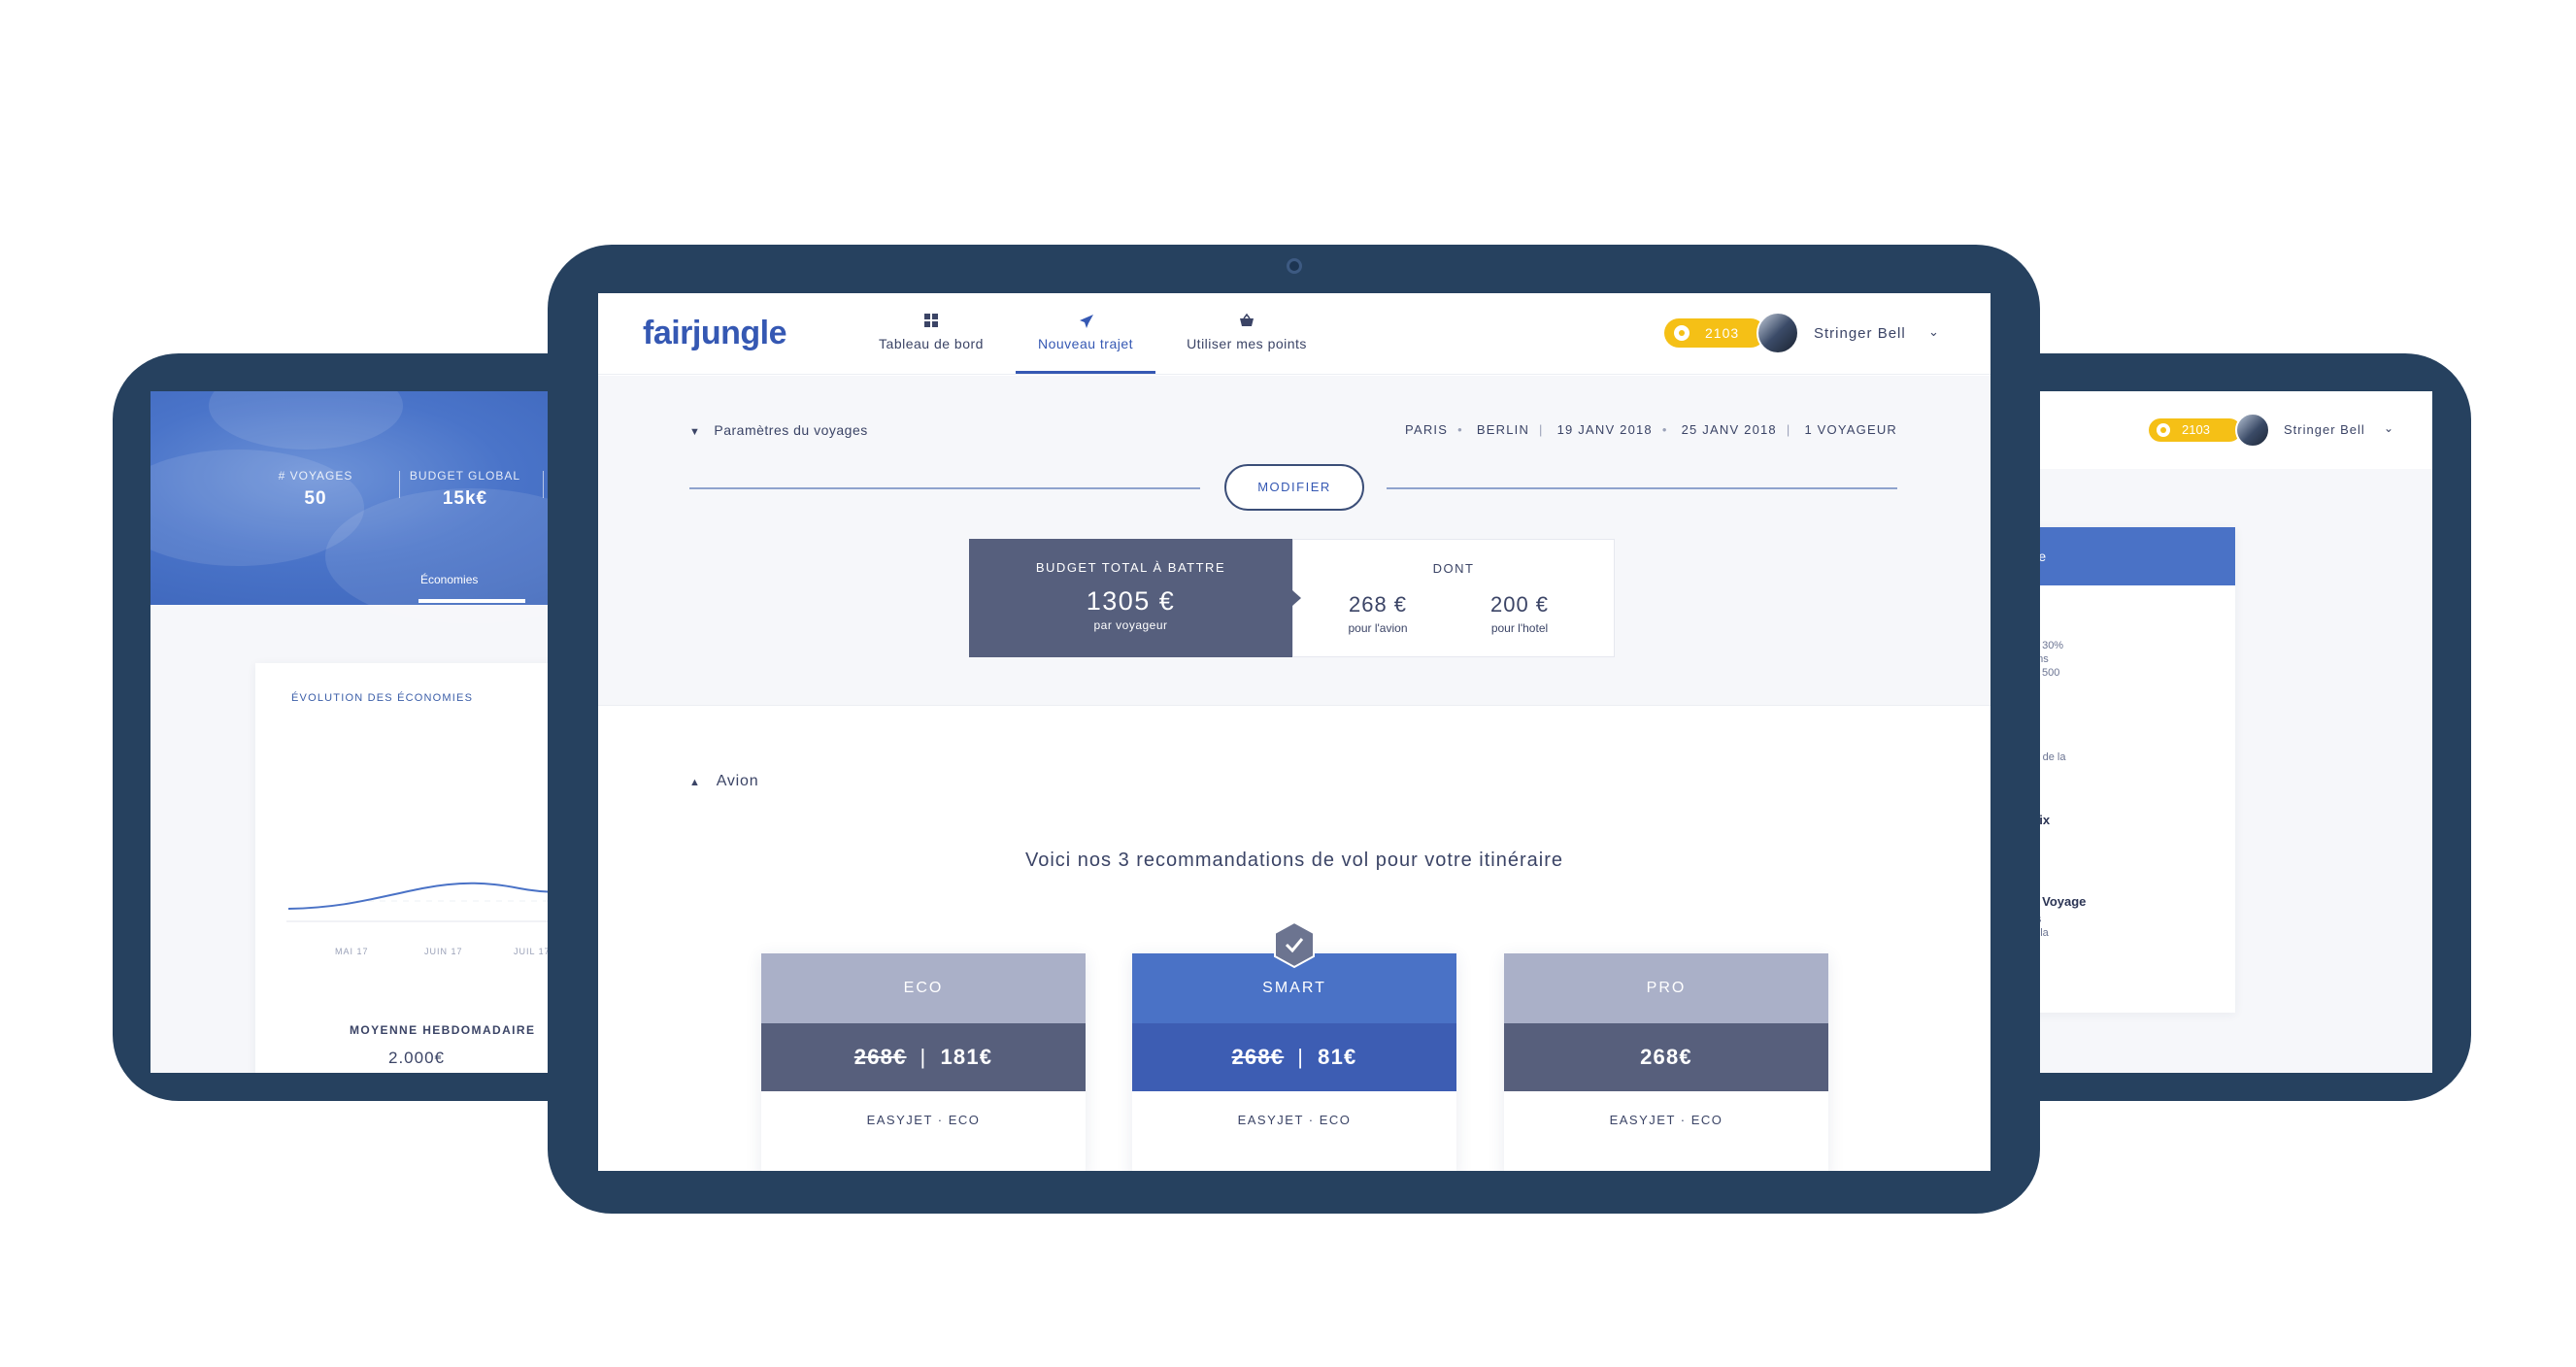 The height and width of the screenshot is (1367, 2576). What do you see at coordinates (1503, 429) in the screenshot?
I see `trip-destination: BERLIN` at bounding box center [1503, 429].